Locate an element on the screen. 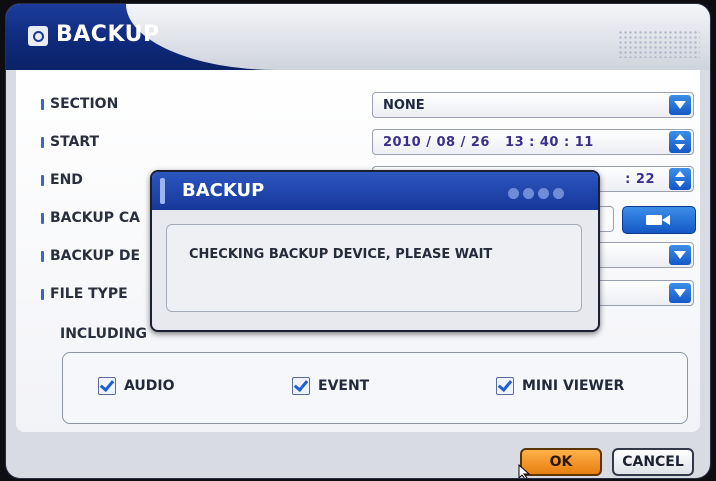  section-label: SECTION is located at coordinates (79, 104).